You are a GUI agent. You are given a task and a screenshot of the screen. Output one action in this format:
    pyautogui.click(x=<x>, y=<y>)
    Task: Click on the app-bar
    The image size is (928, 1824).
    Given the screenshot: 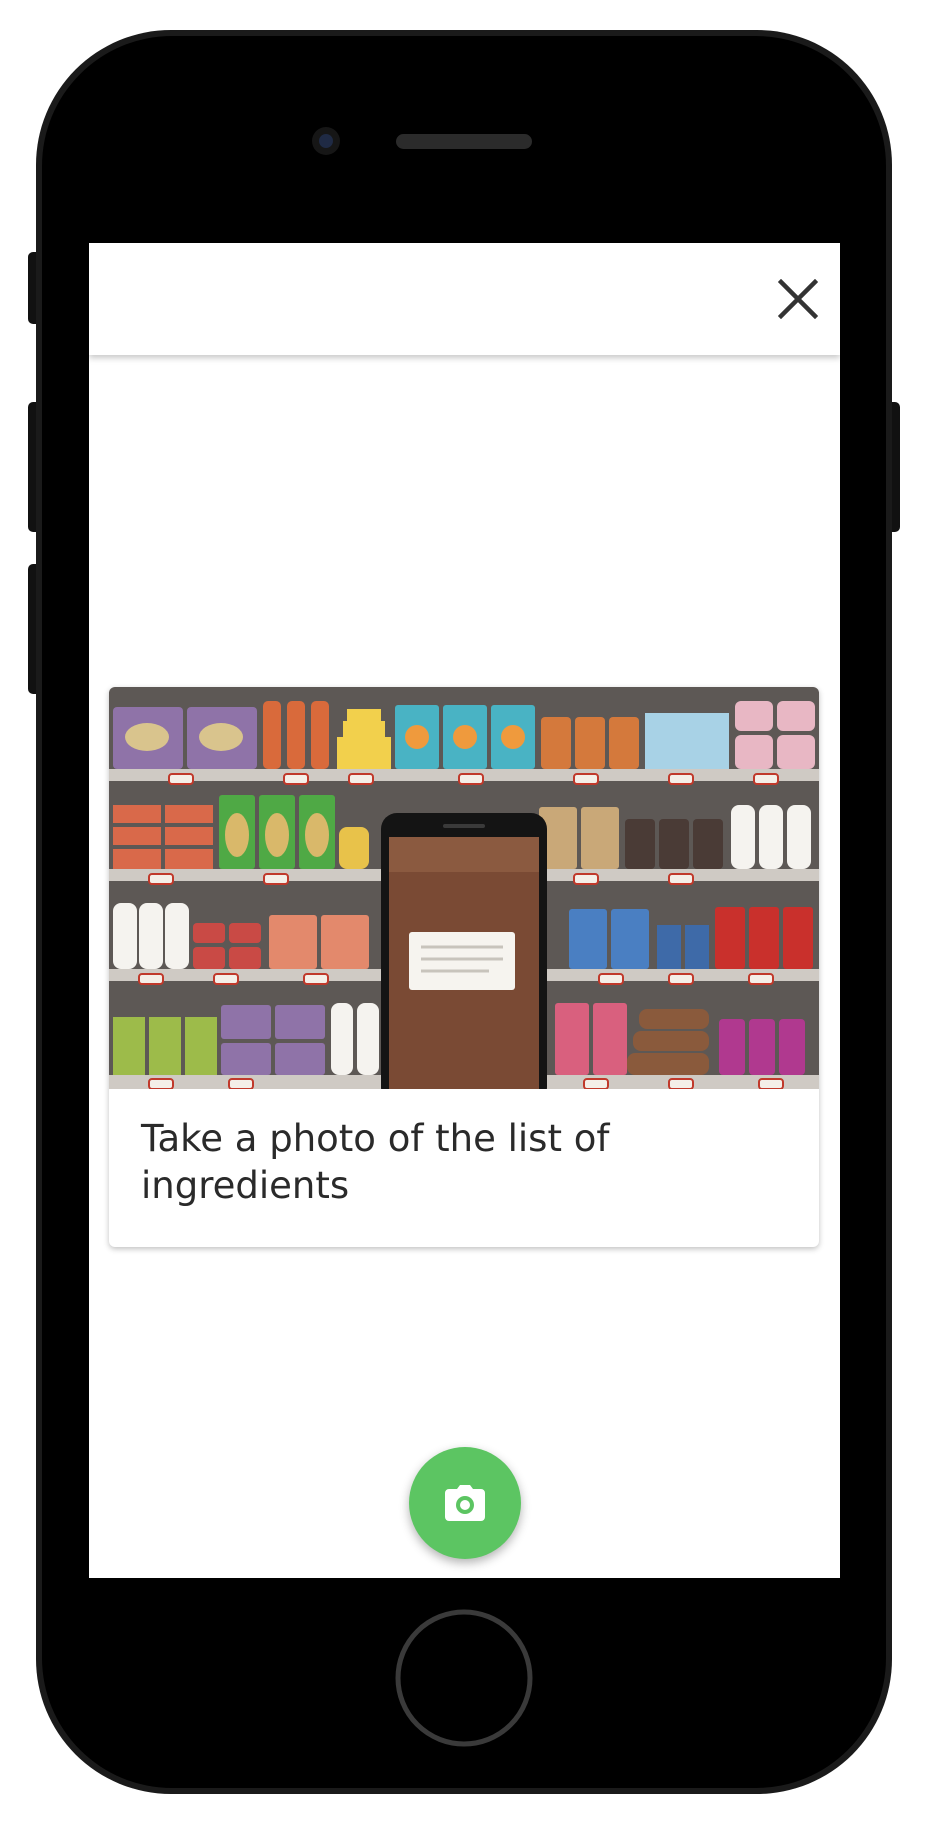 What is the action you would take?
    pyautogui.click(x=464, y=299)
    